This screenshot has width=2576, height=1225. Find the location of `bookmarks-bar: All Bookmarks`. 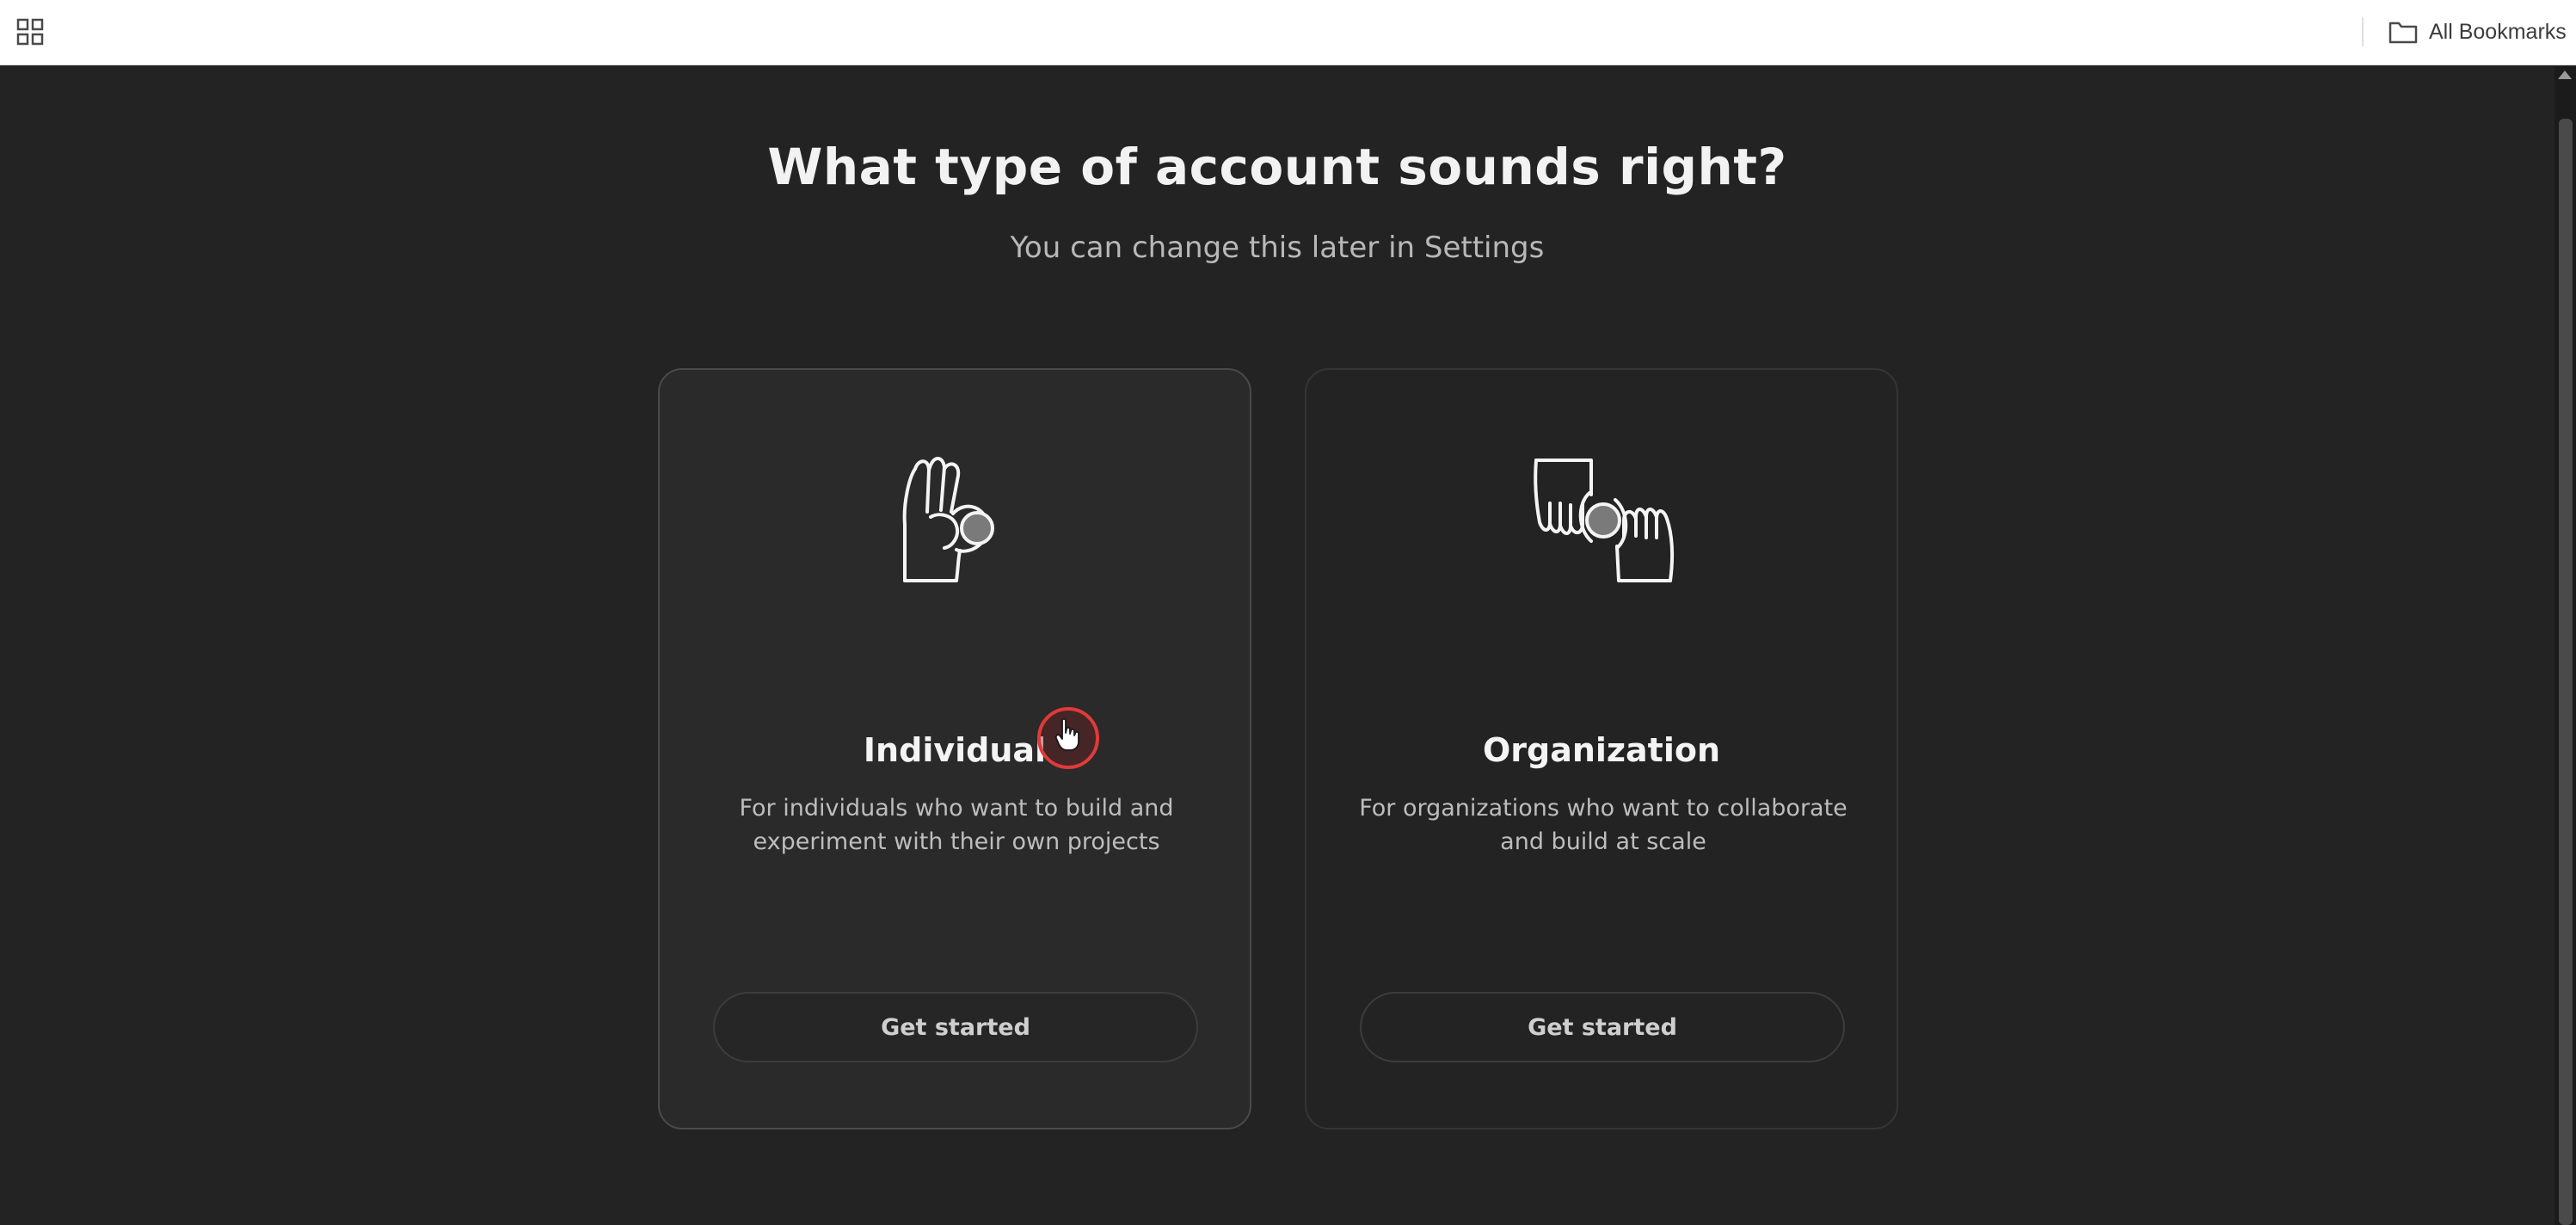

bookmarks-bar: All Bookmarks is located at coordinates (1288, 32).